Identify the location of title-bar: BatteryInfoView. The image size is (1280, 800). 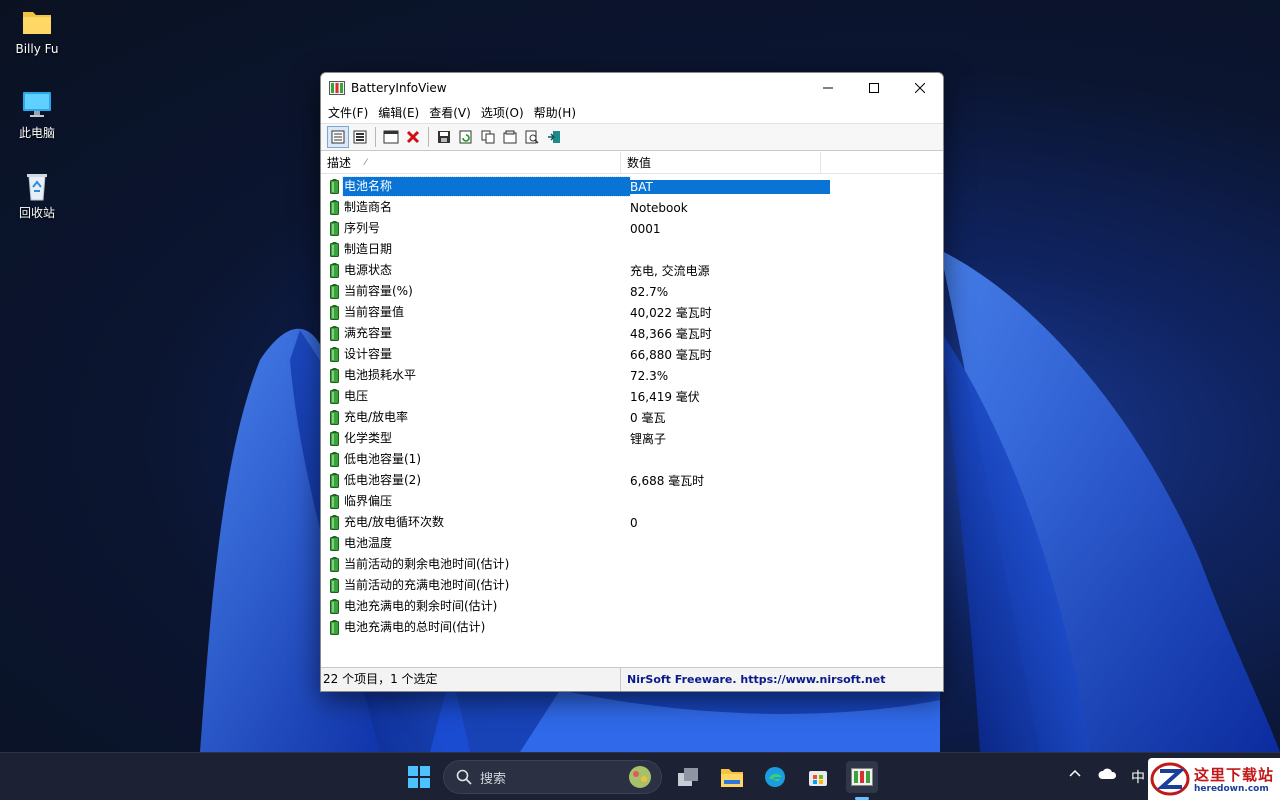
(632, 88).